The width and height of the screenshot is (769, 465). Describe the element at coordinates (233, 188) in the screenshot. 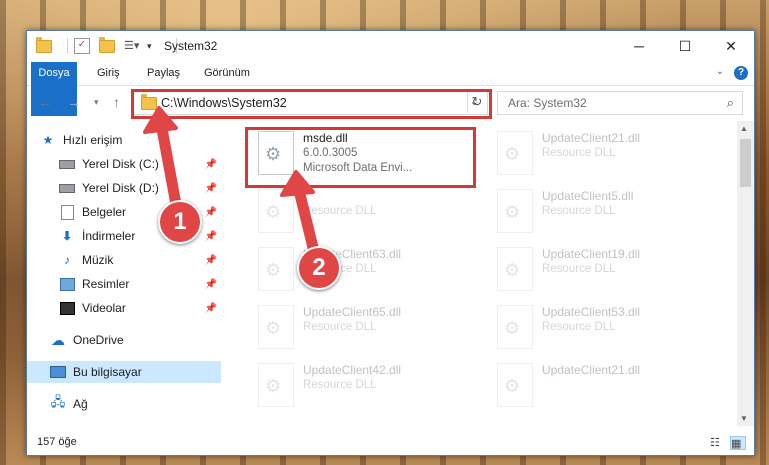

I see `annotation-arrows` at that location.